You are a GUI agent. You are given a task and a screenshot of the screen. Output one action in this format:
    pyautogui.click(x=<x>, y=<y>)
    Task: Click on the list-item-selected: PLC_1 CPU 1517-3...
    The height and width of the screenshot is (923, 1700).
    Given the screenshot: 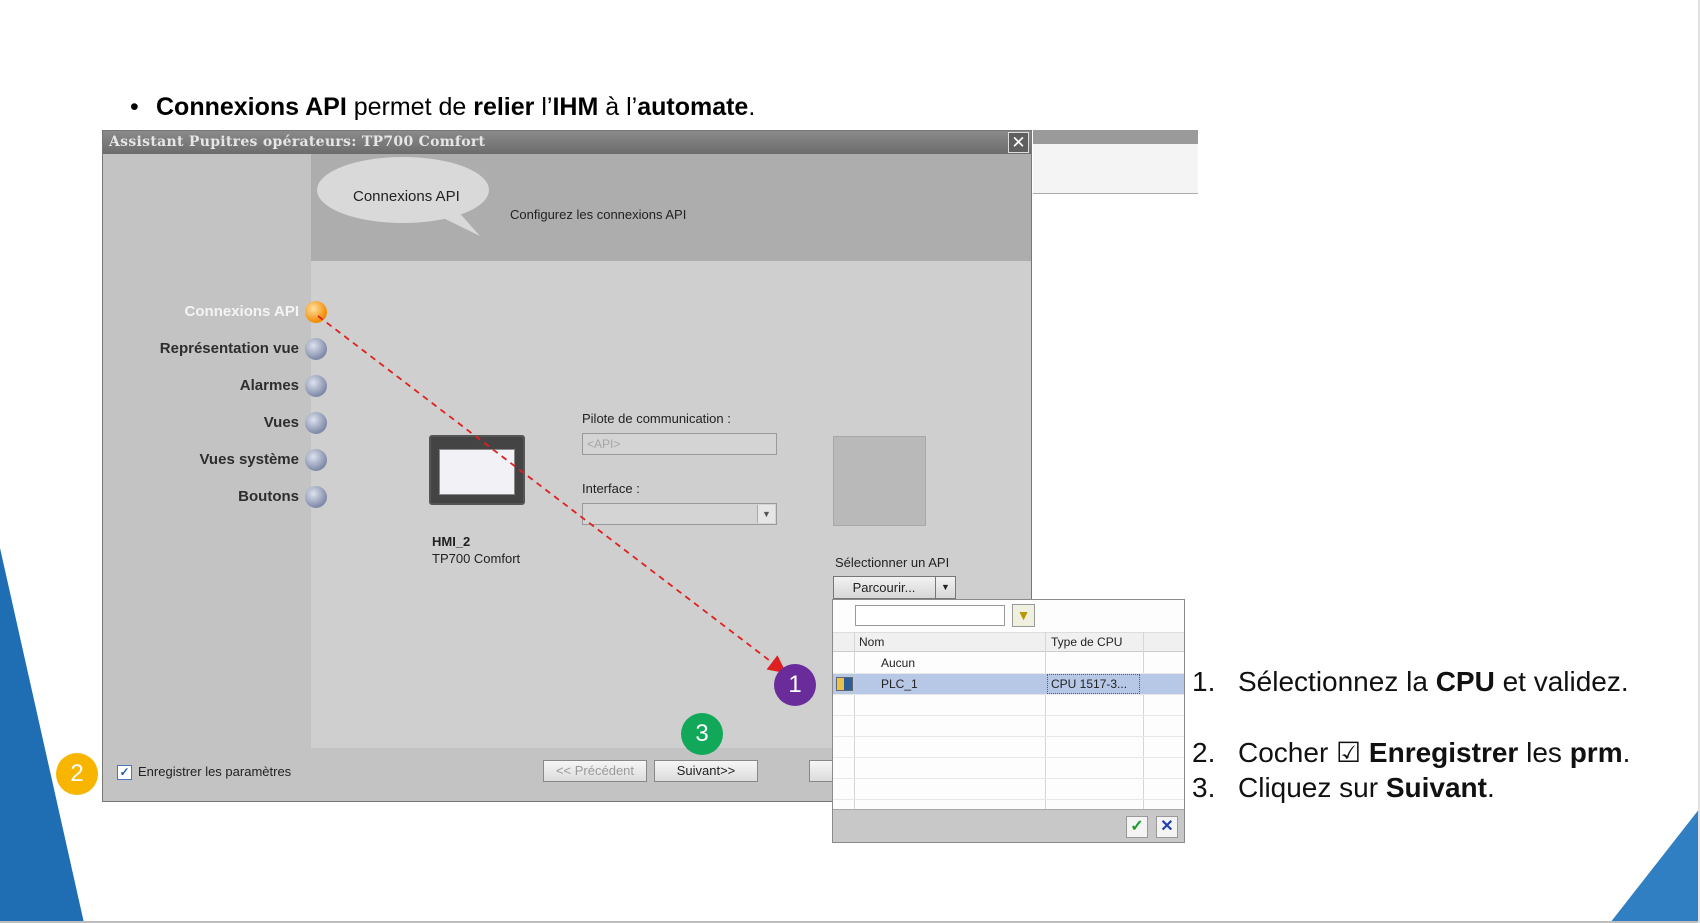 What is the action you would take?
    pyautogui.click(x=1008, y=684)
    